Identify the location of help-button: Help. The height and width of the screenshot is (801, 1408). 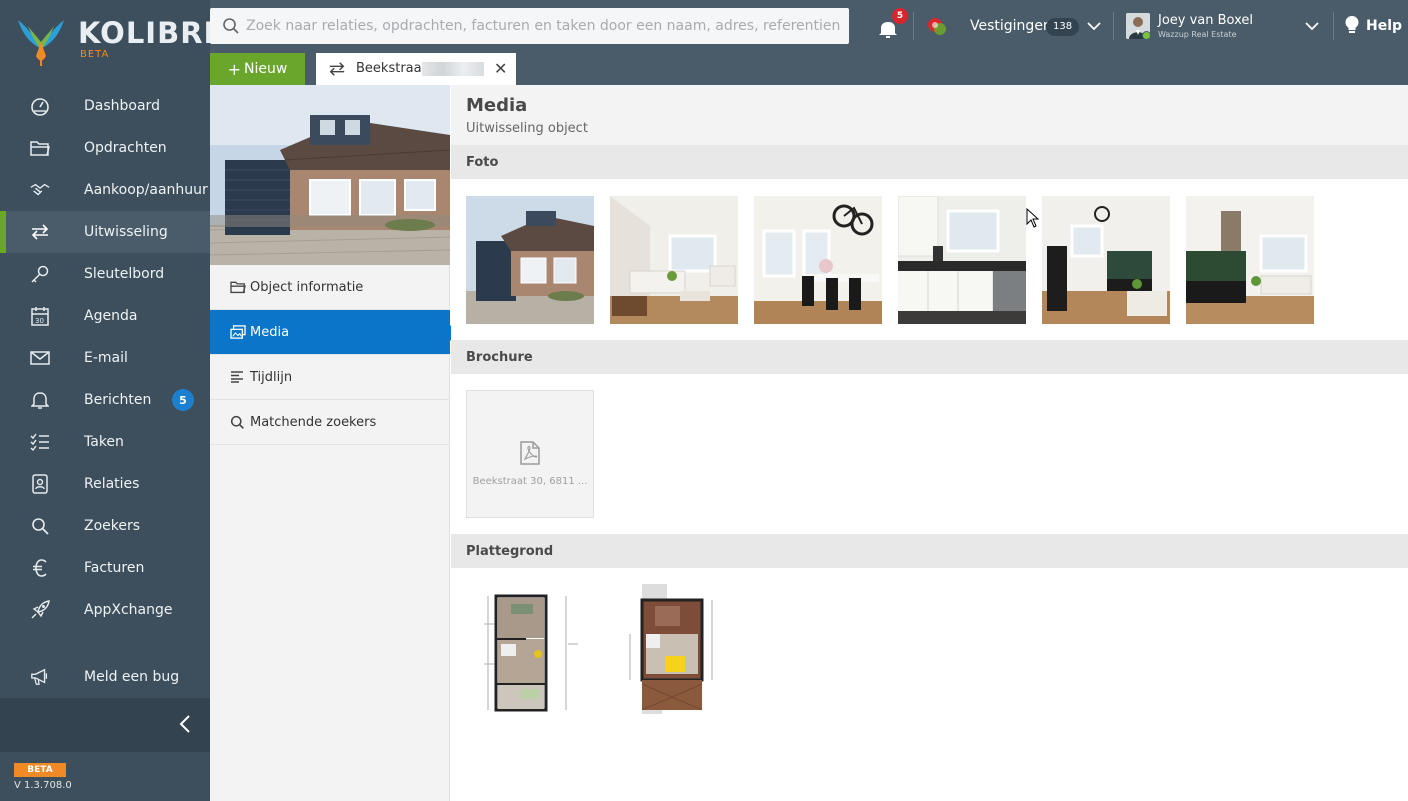
(1384, 26).